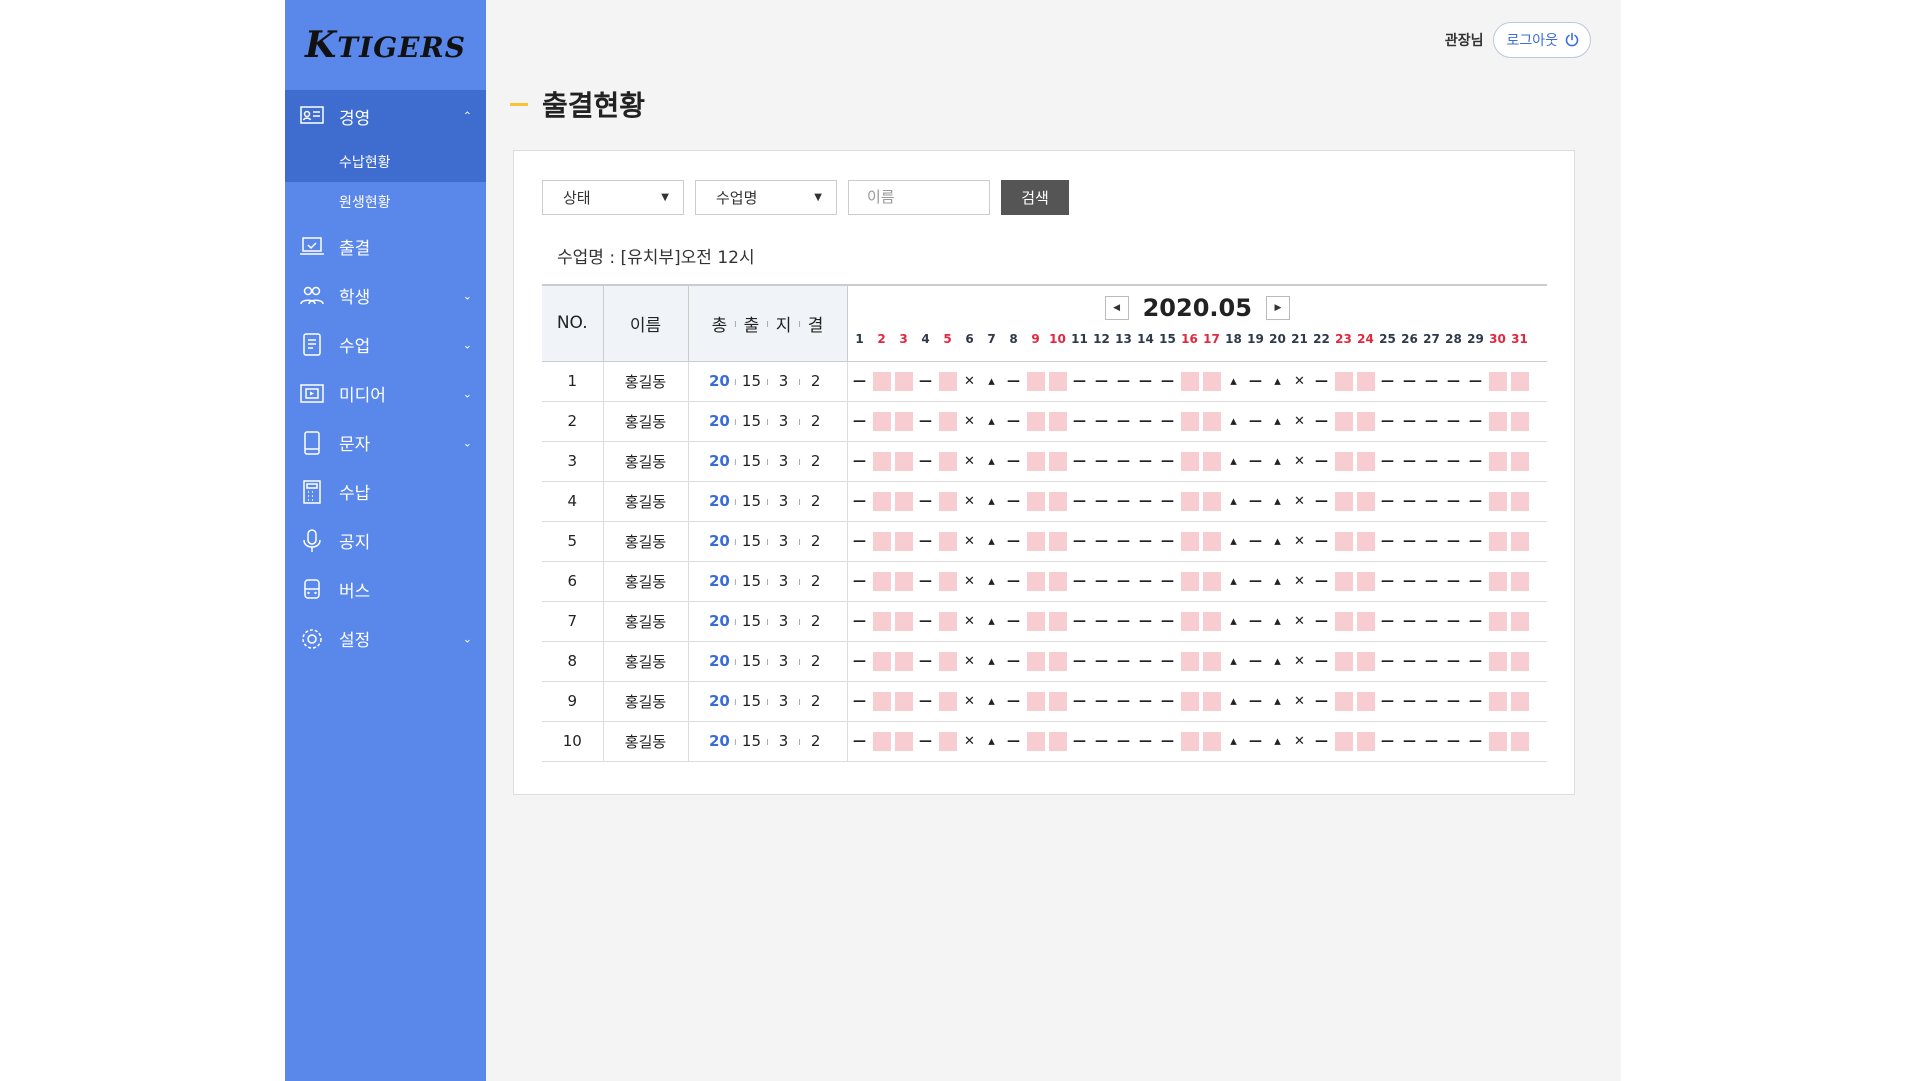 The width and height of the screenshot is (1923, 1081). What do you see at coordinates (919, 197) in the screenshot?
I see `name-search-input` at bounding box center [919, 197].